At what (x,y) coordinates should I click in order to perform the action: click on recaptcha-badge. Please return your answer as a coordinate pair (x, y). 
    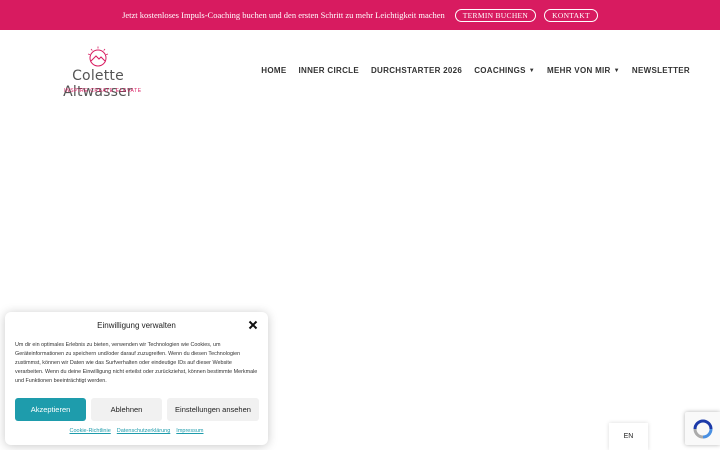
    Looking at the image, I should click on (702, 428).